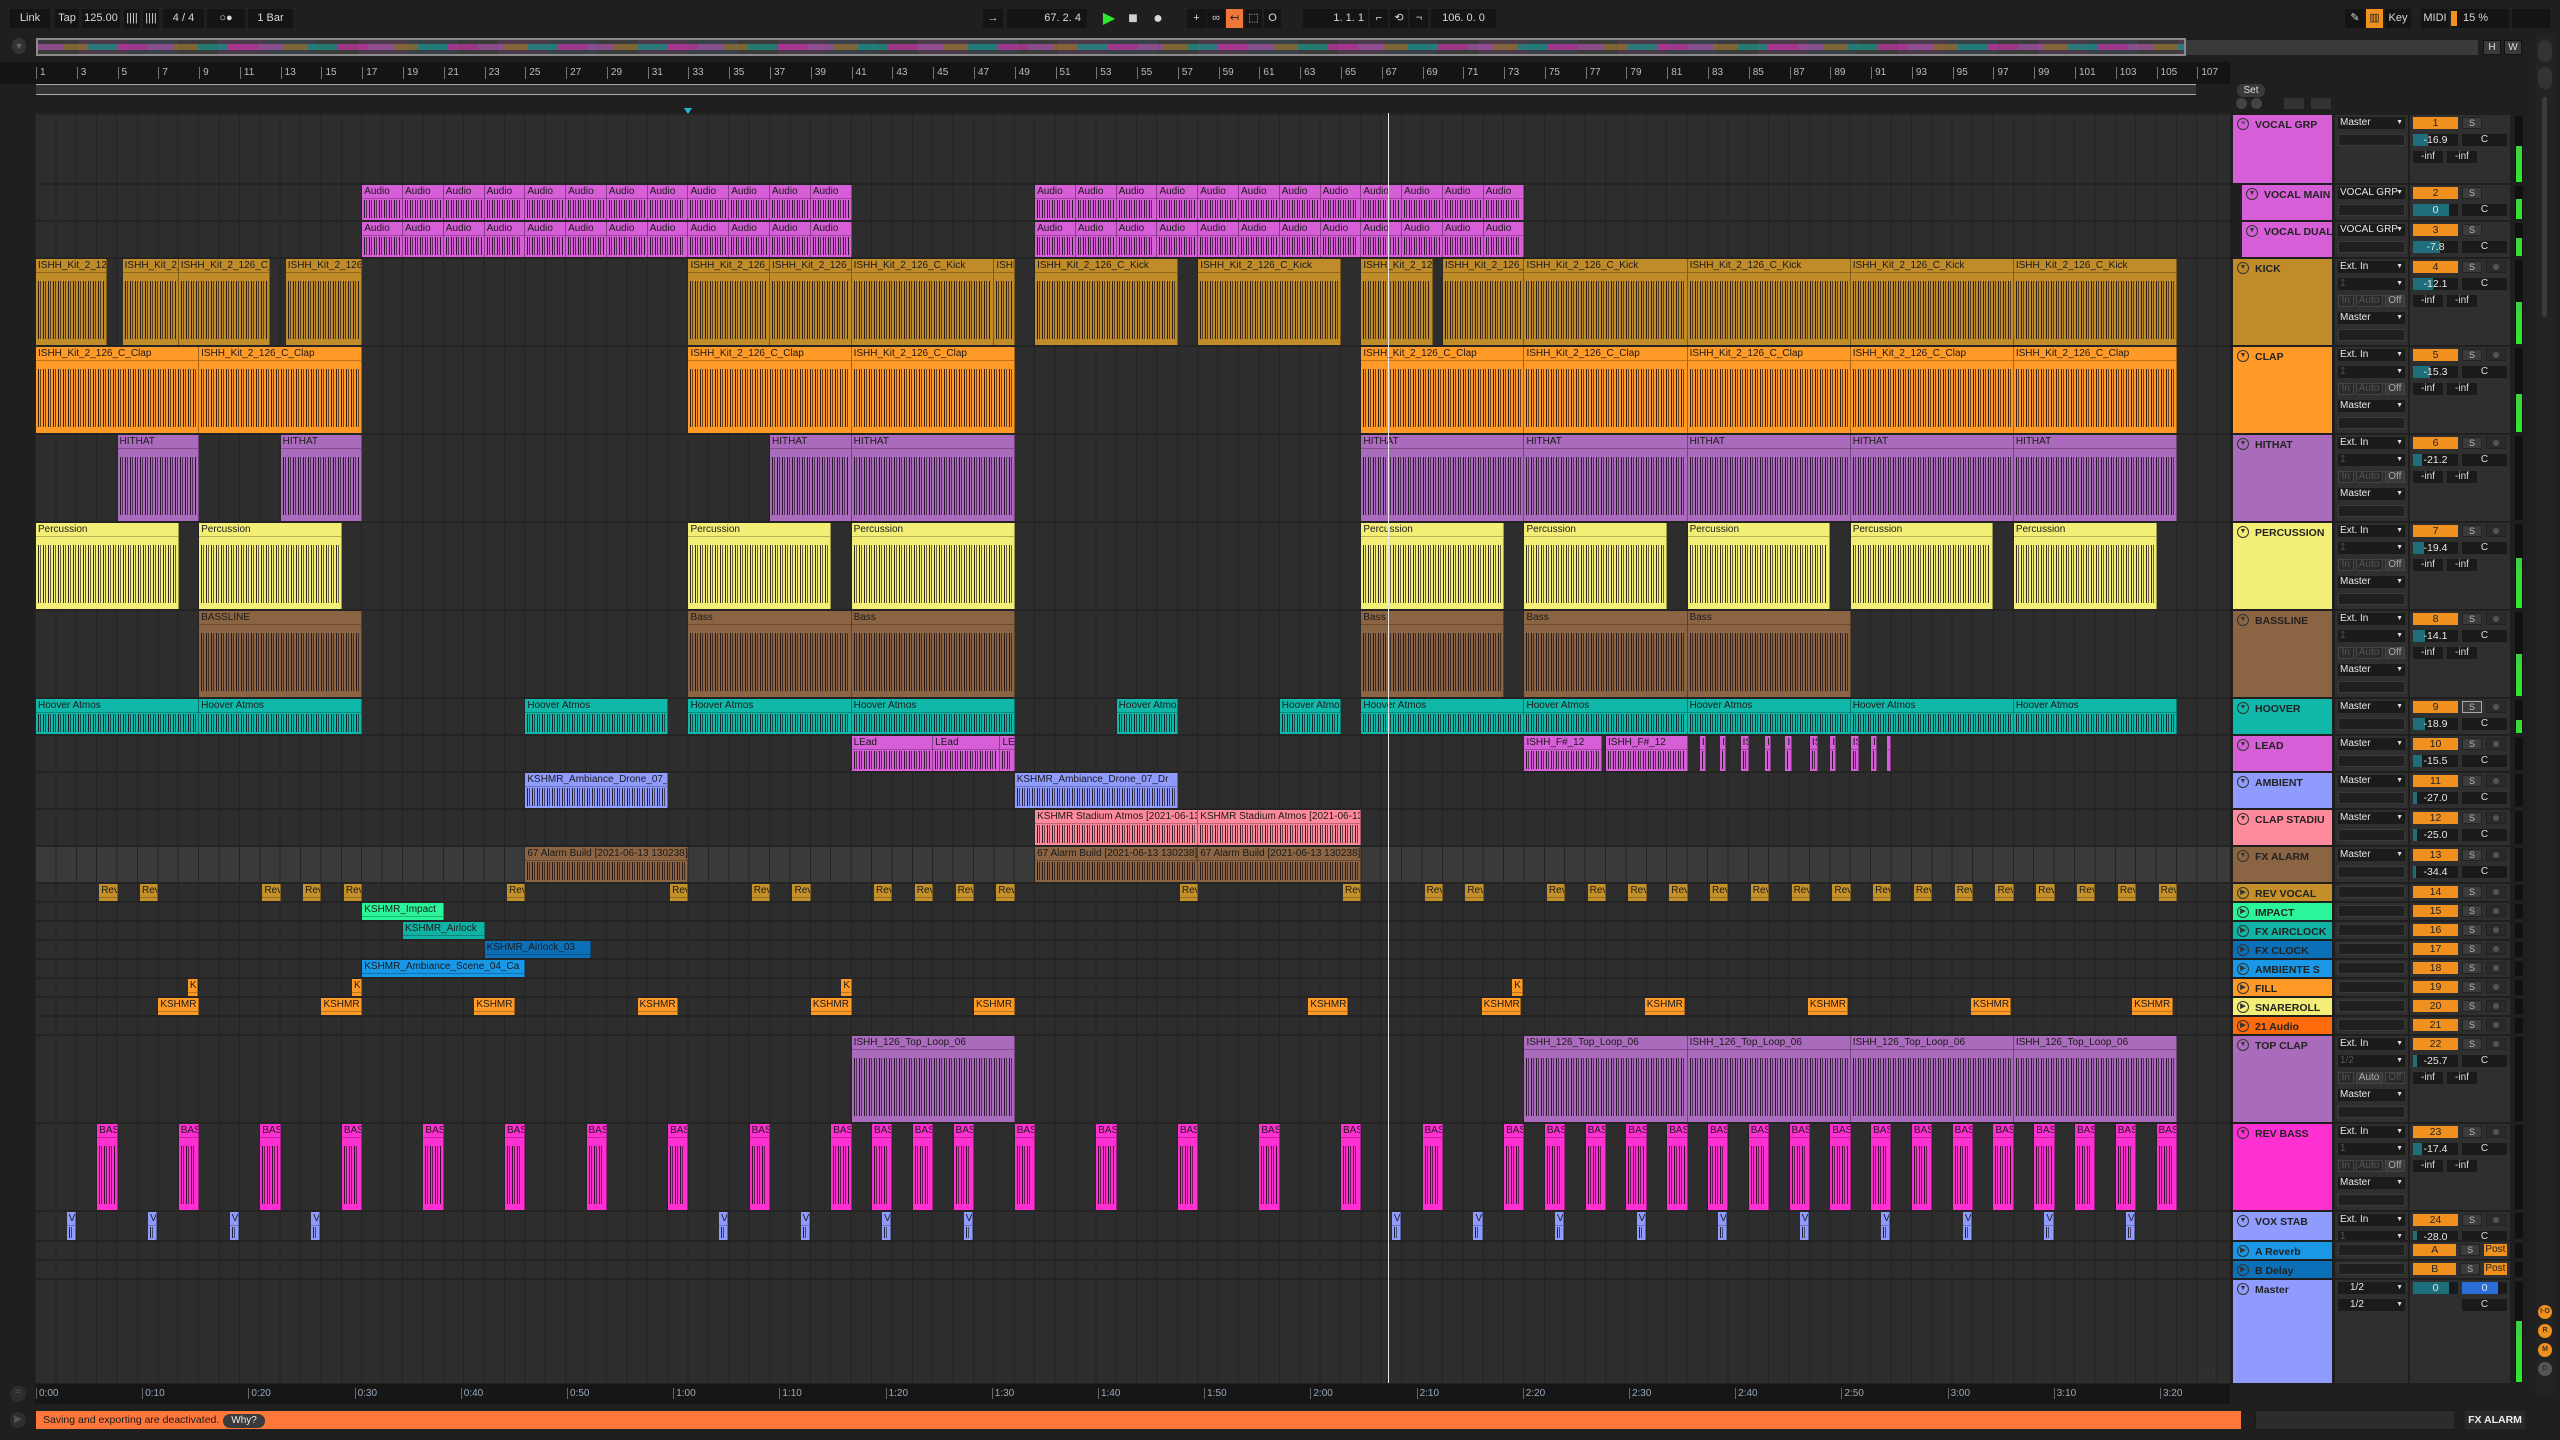 The width and height of the screenshot is (2560, 1440). I want to click on clip: LEad, so click(1007, 753).